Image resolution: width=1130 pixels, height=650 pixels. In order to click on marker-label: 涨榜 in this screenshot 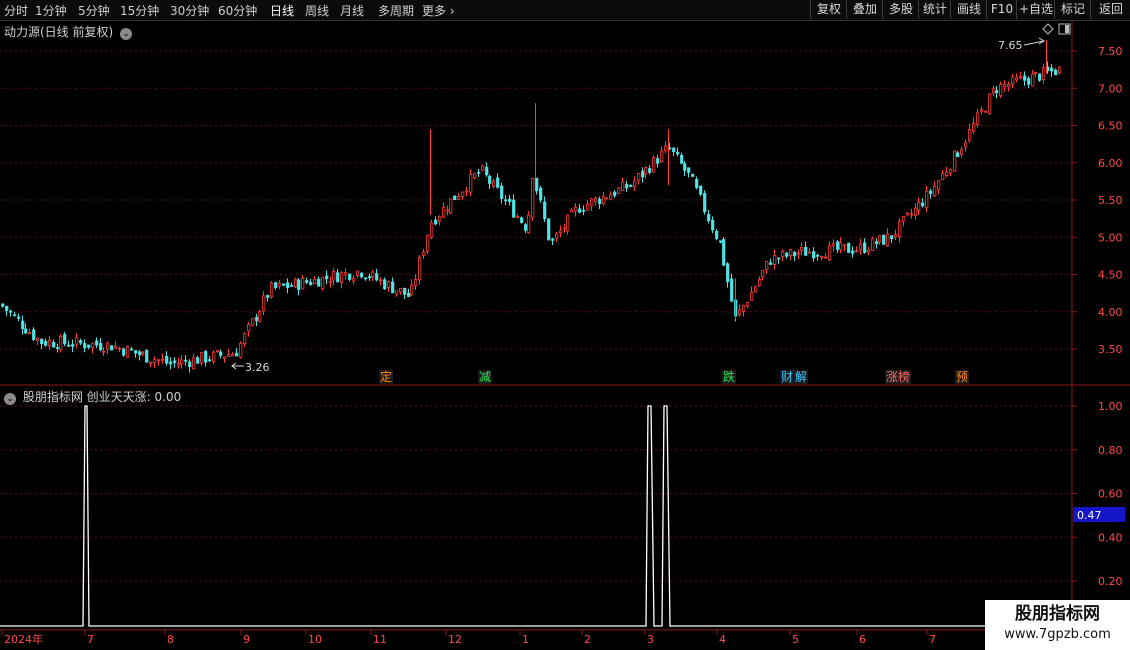, I will do `click(898, 376)`.